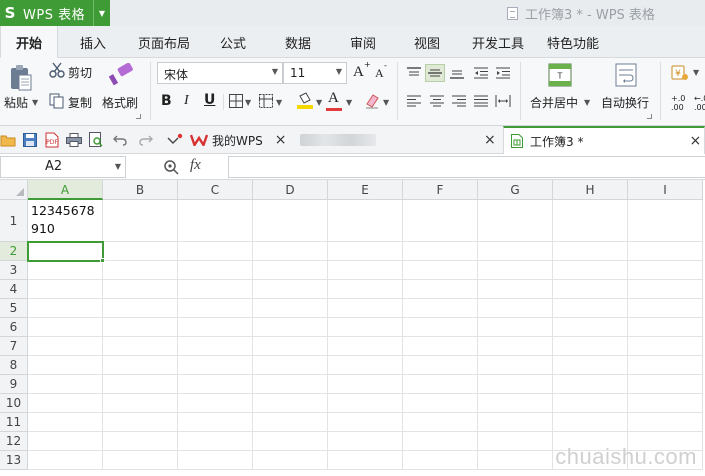  Describe the element at coordinates (245, 140) in the screenshot. I see `tab-my-wps: 我的WPS ×` at that location.